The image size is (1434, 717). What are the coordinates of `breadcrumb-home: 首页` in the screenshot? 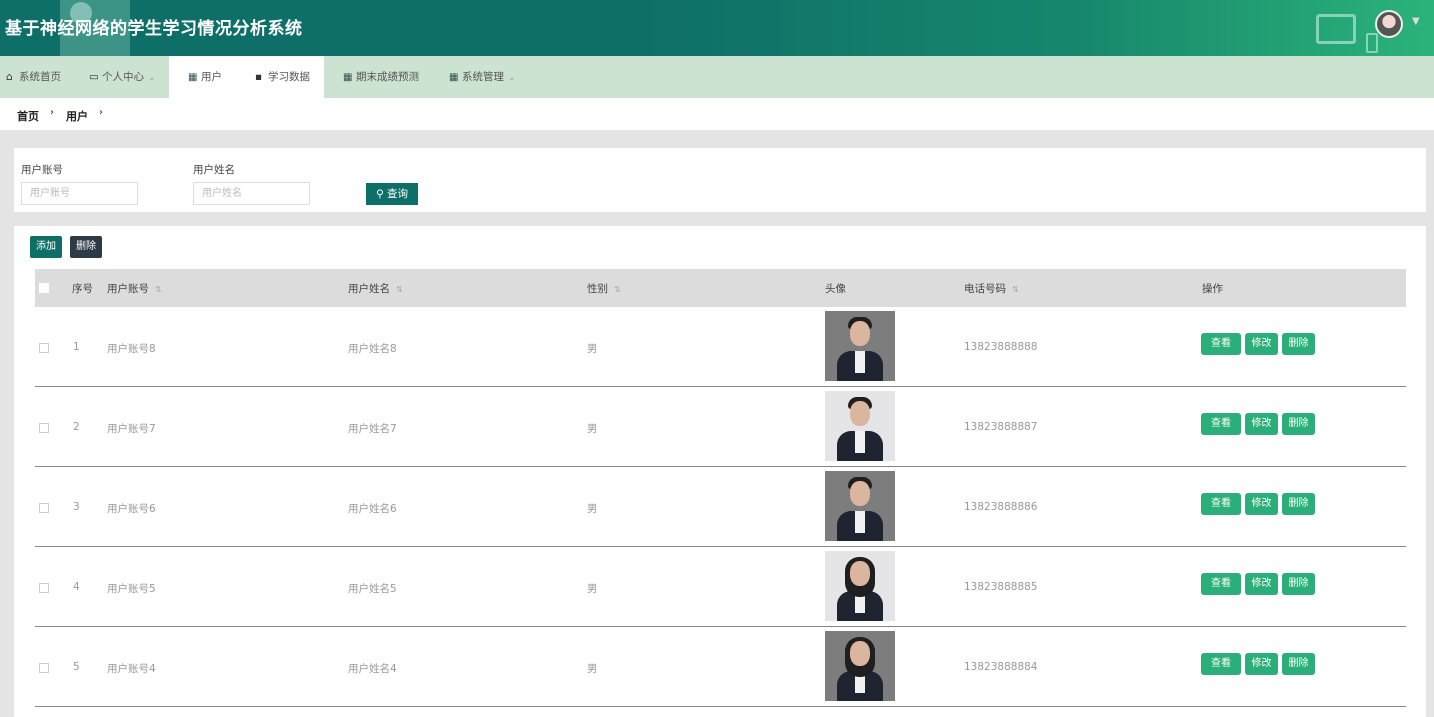 It's located at (28, 116).